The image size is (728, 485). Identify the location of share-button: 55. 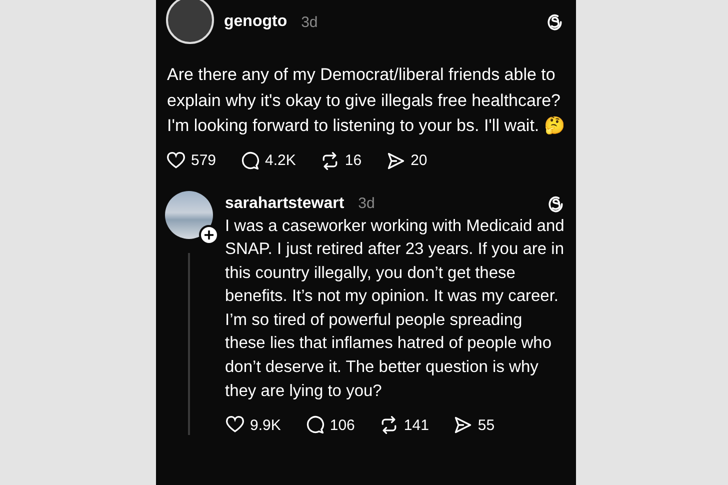
(473, 425).